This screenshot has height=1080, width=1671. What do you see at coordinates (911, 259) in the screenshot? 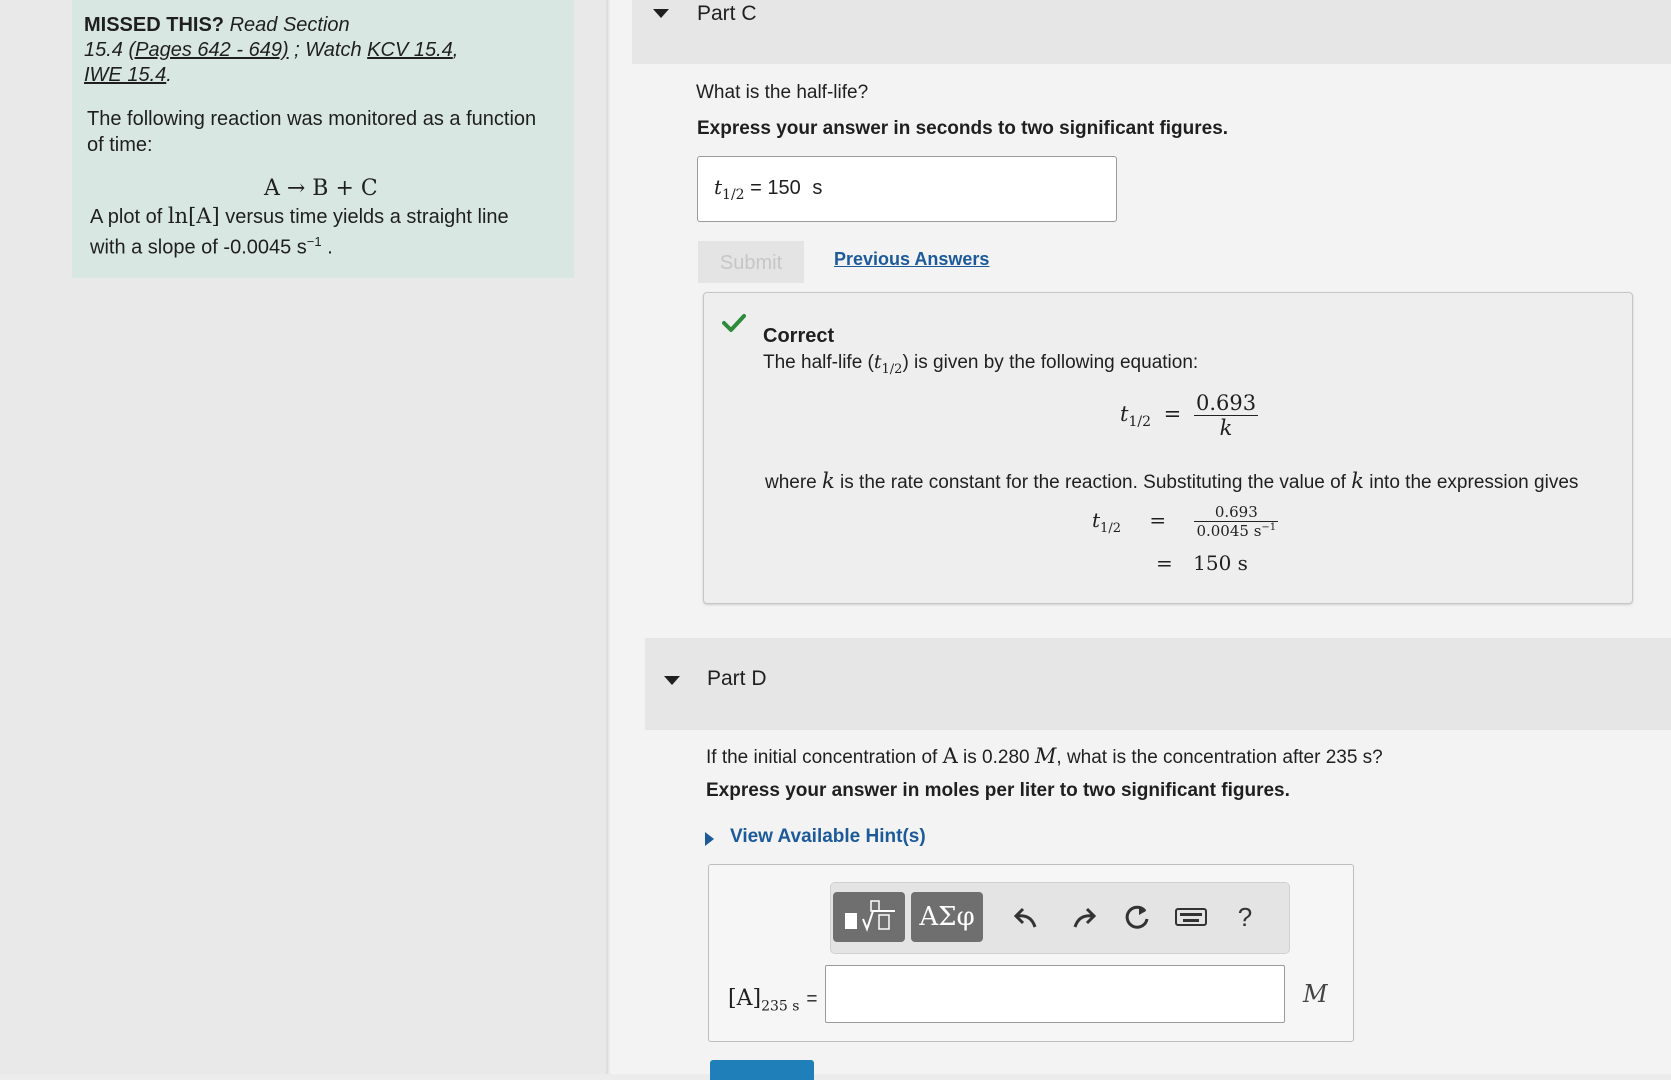
I see `previous-answers-link: Previous Answers` at bounding box center [911, 259].